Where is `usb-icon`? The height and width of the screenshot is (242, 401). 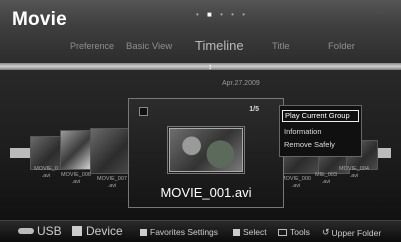 usb-icon is located at coordinates (26, 231).